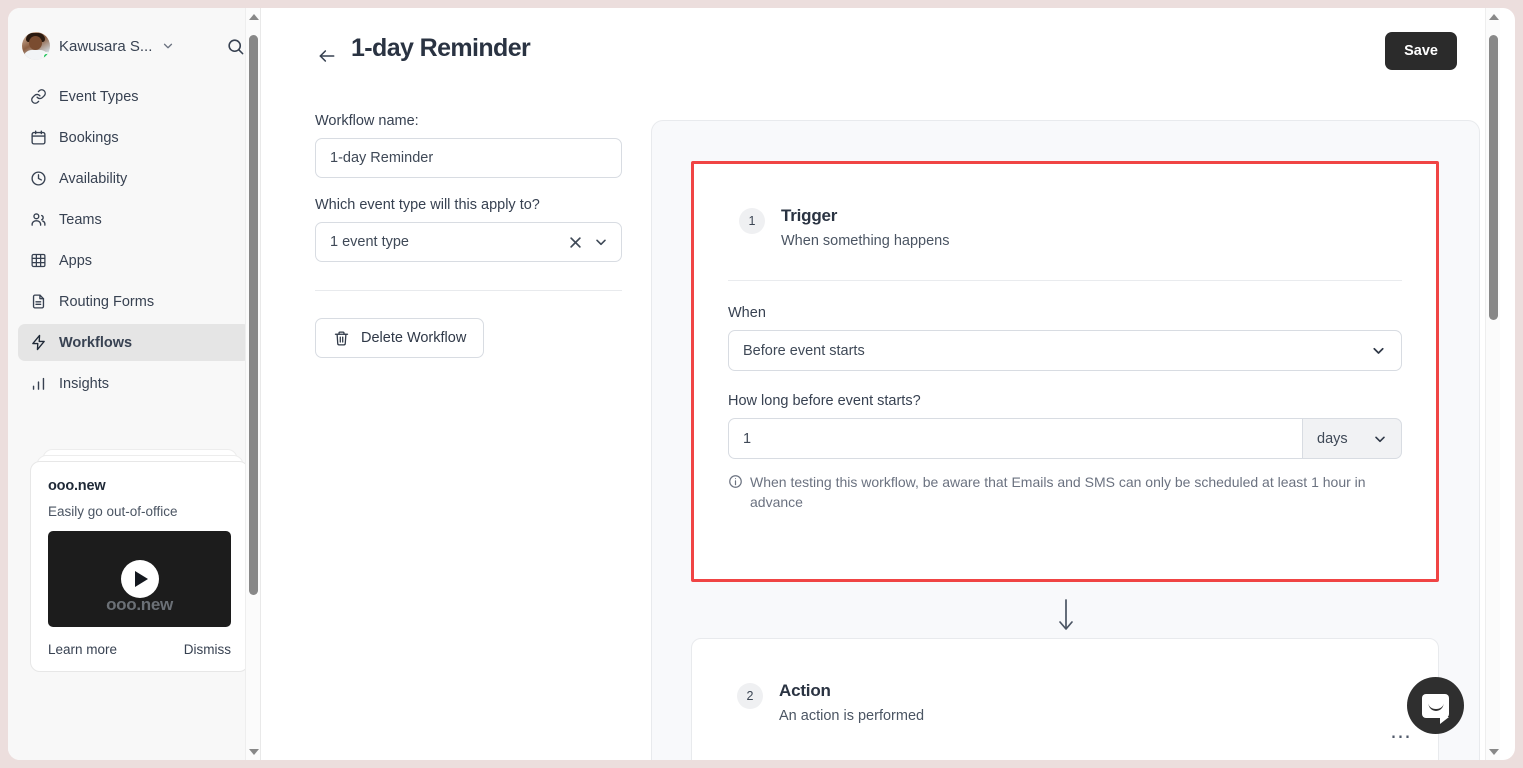 This screenshot has width=1523, height=768. Describe the element at coordinates (99, 96) in the screenshot. I see `sidebar-item-label: Event Types` at that location.